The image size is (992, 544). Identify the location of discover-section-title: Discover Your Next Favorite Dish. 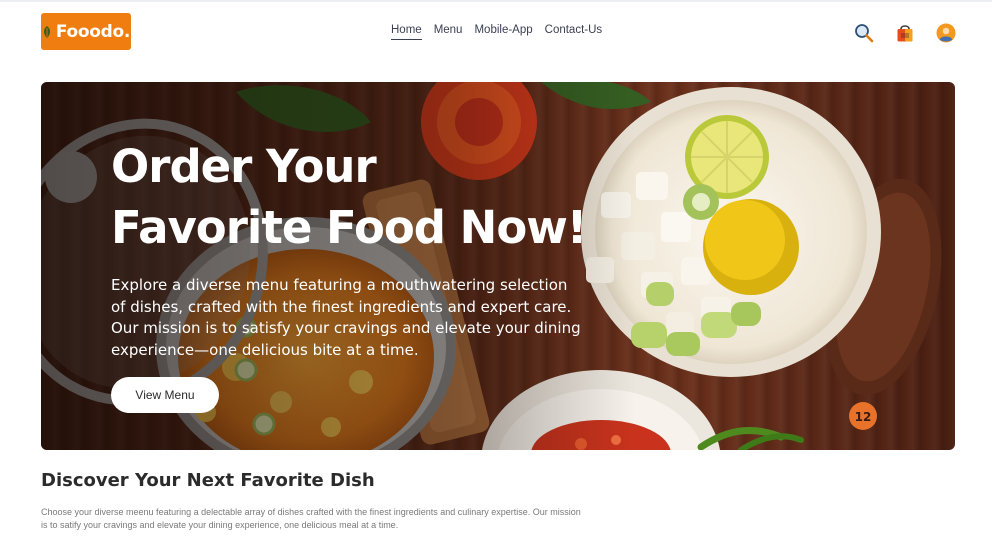
(208, 480).